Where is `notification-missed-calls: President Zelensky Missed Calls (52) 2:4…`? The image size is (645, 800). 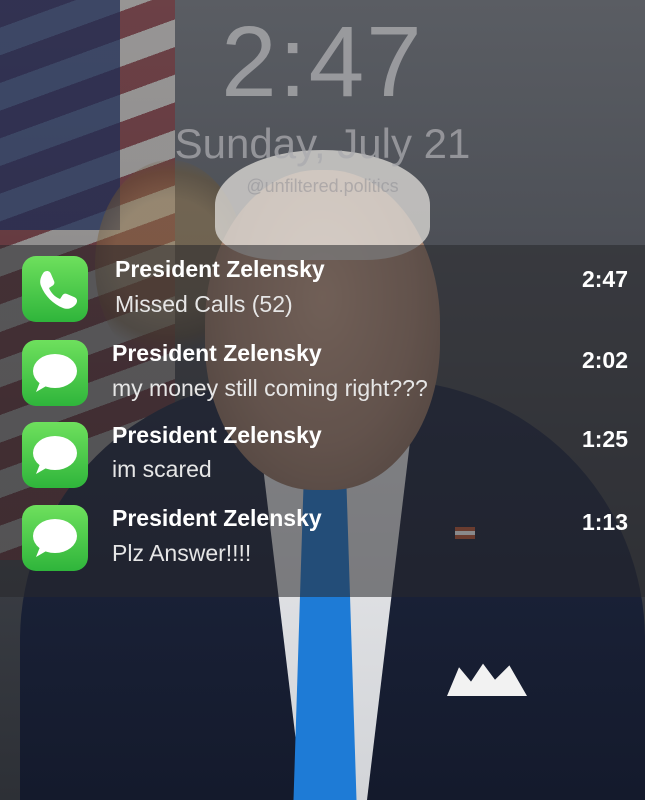 notification-missed-calls: President Zelensky Missed Calls (52) 2:4… is located at coordinates (322, 291).